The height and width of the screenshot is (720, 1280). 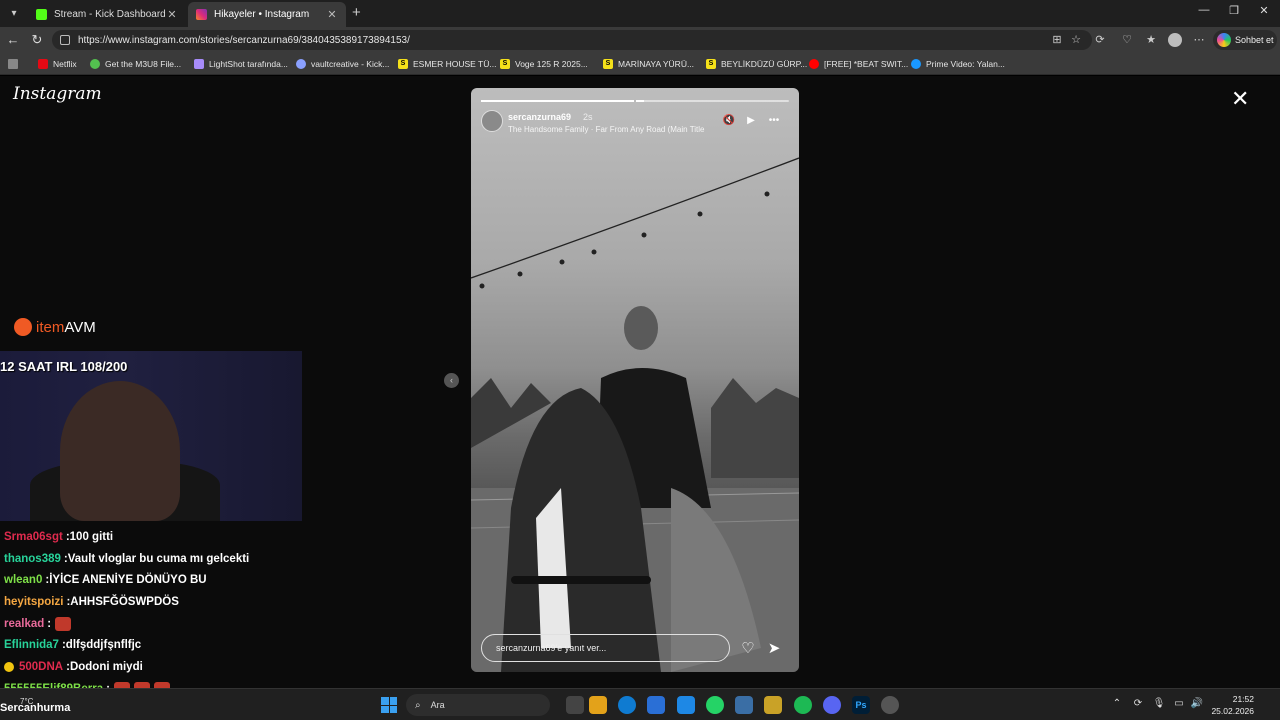 What do you see at coordinates (15, 64) in the screenshot?
I see `bookmarks-toggle-icon` at bounding box center [15, 64].